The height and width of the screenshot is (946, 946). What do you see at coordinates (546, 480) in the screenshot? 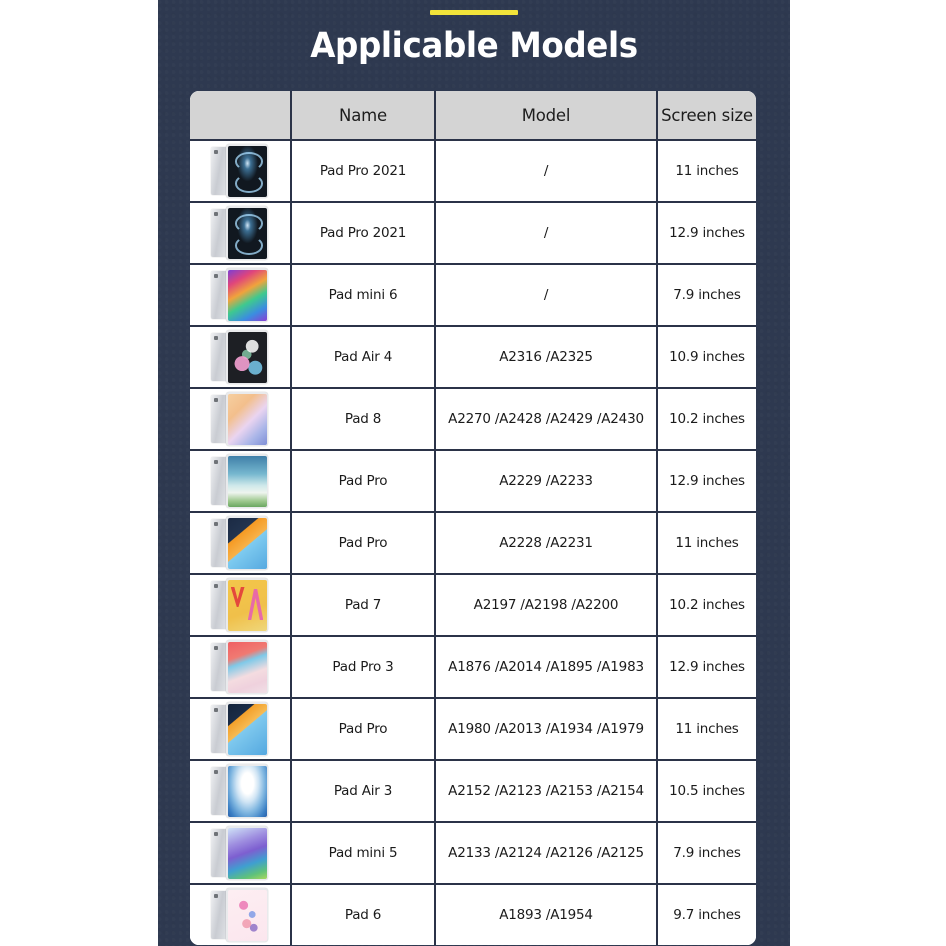
I see `device-model-cell: A2229 /A2233` at bounding box center [546, 480].